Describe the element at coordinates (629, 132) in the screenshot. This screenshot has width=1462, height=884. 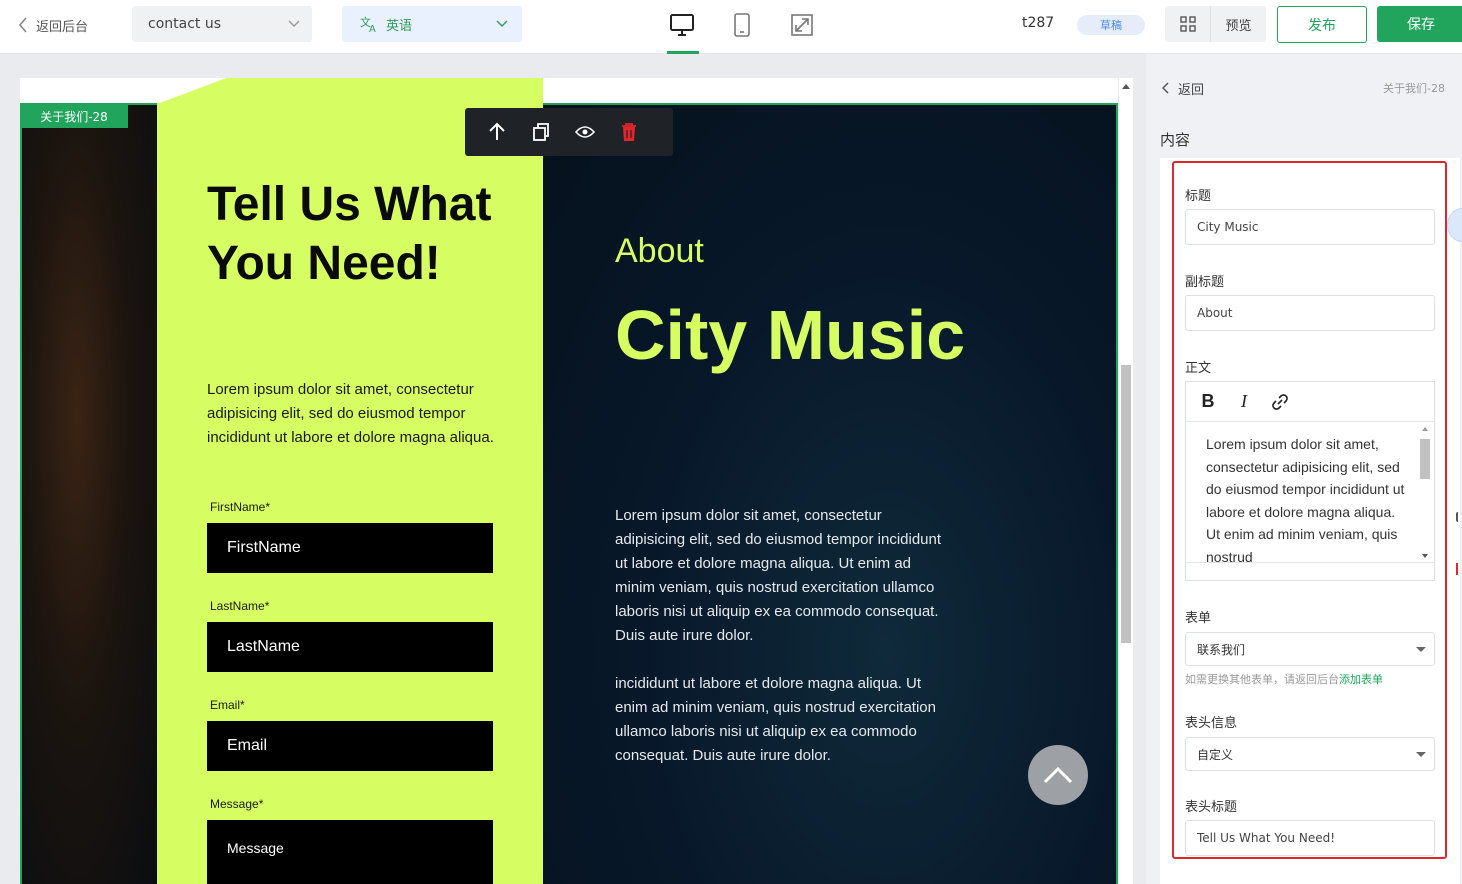
I see `trash-icon` at that location.